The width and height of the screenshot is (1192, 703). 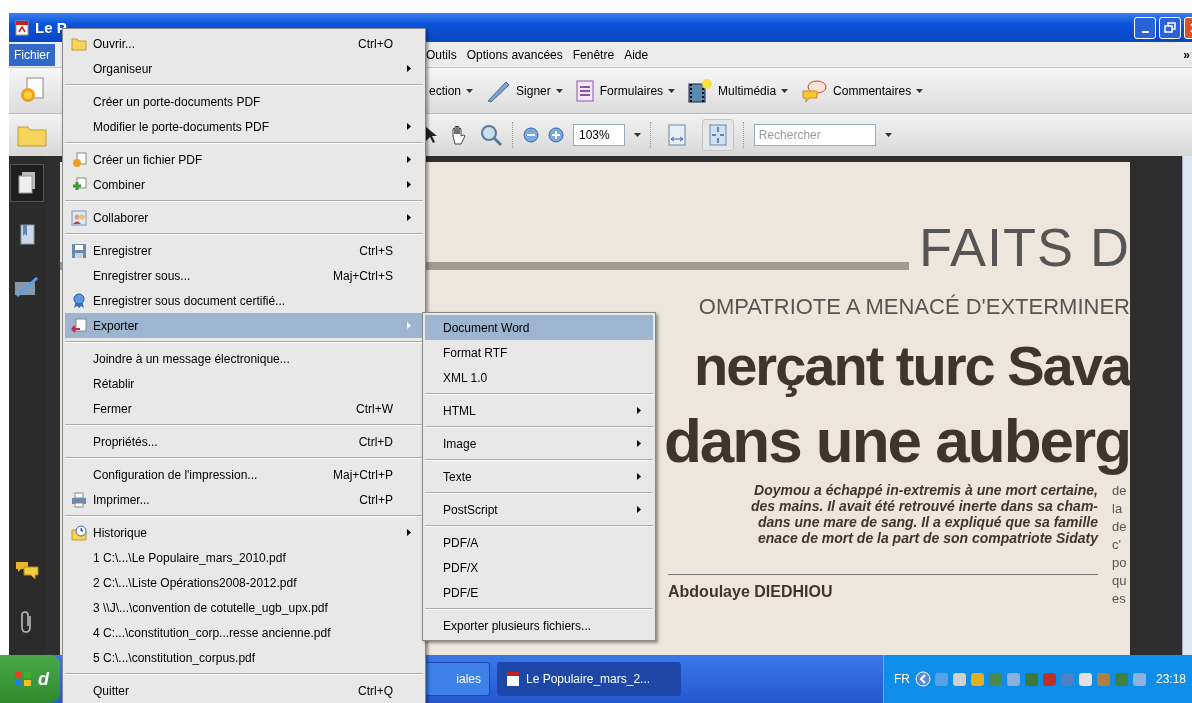 I want to click on article-lead-line: enace de mort de la part de son compatriote Sidaty, so click(x=928, y=538).